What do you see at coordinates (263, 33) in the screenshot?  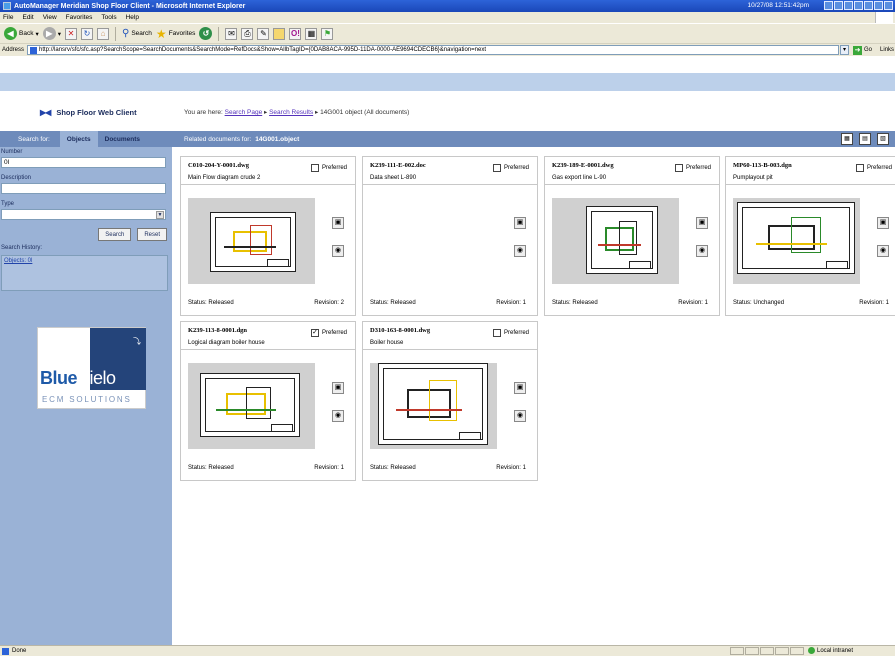 I see `edit-icon: ✎` at bounding box center [263, 33].